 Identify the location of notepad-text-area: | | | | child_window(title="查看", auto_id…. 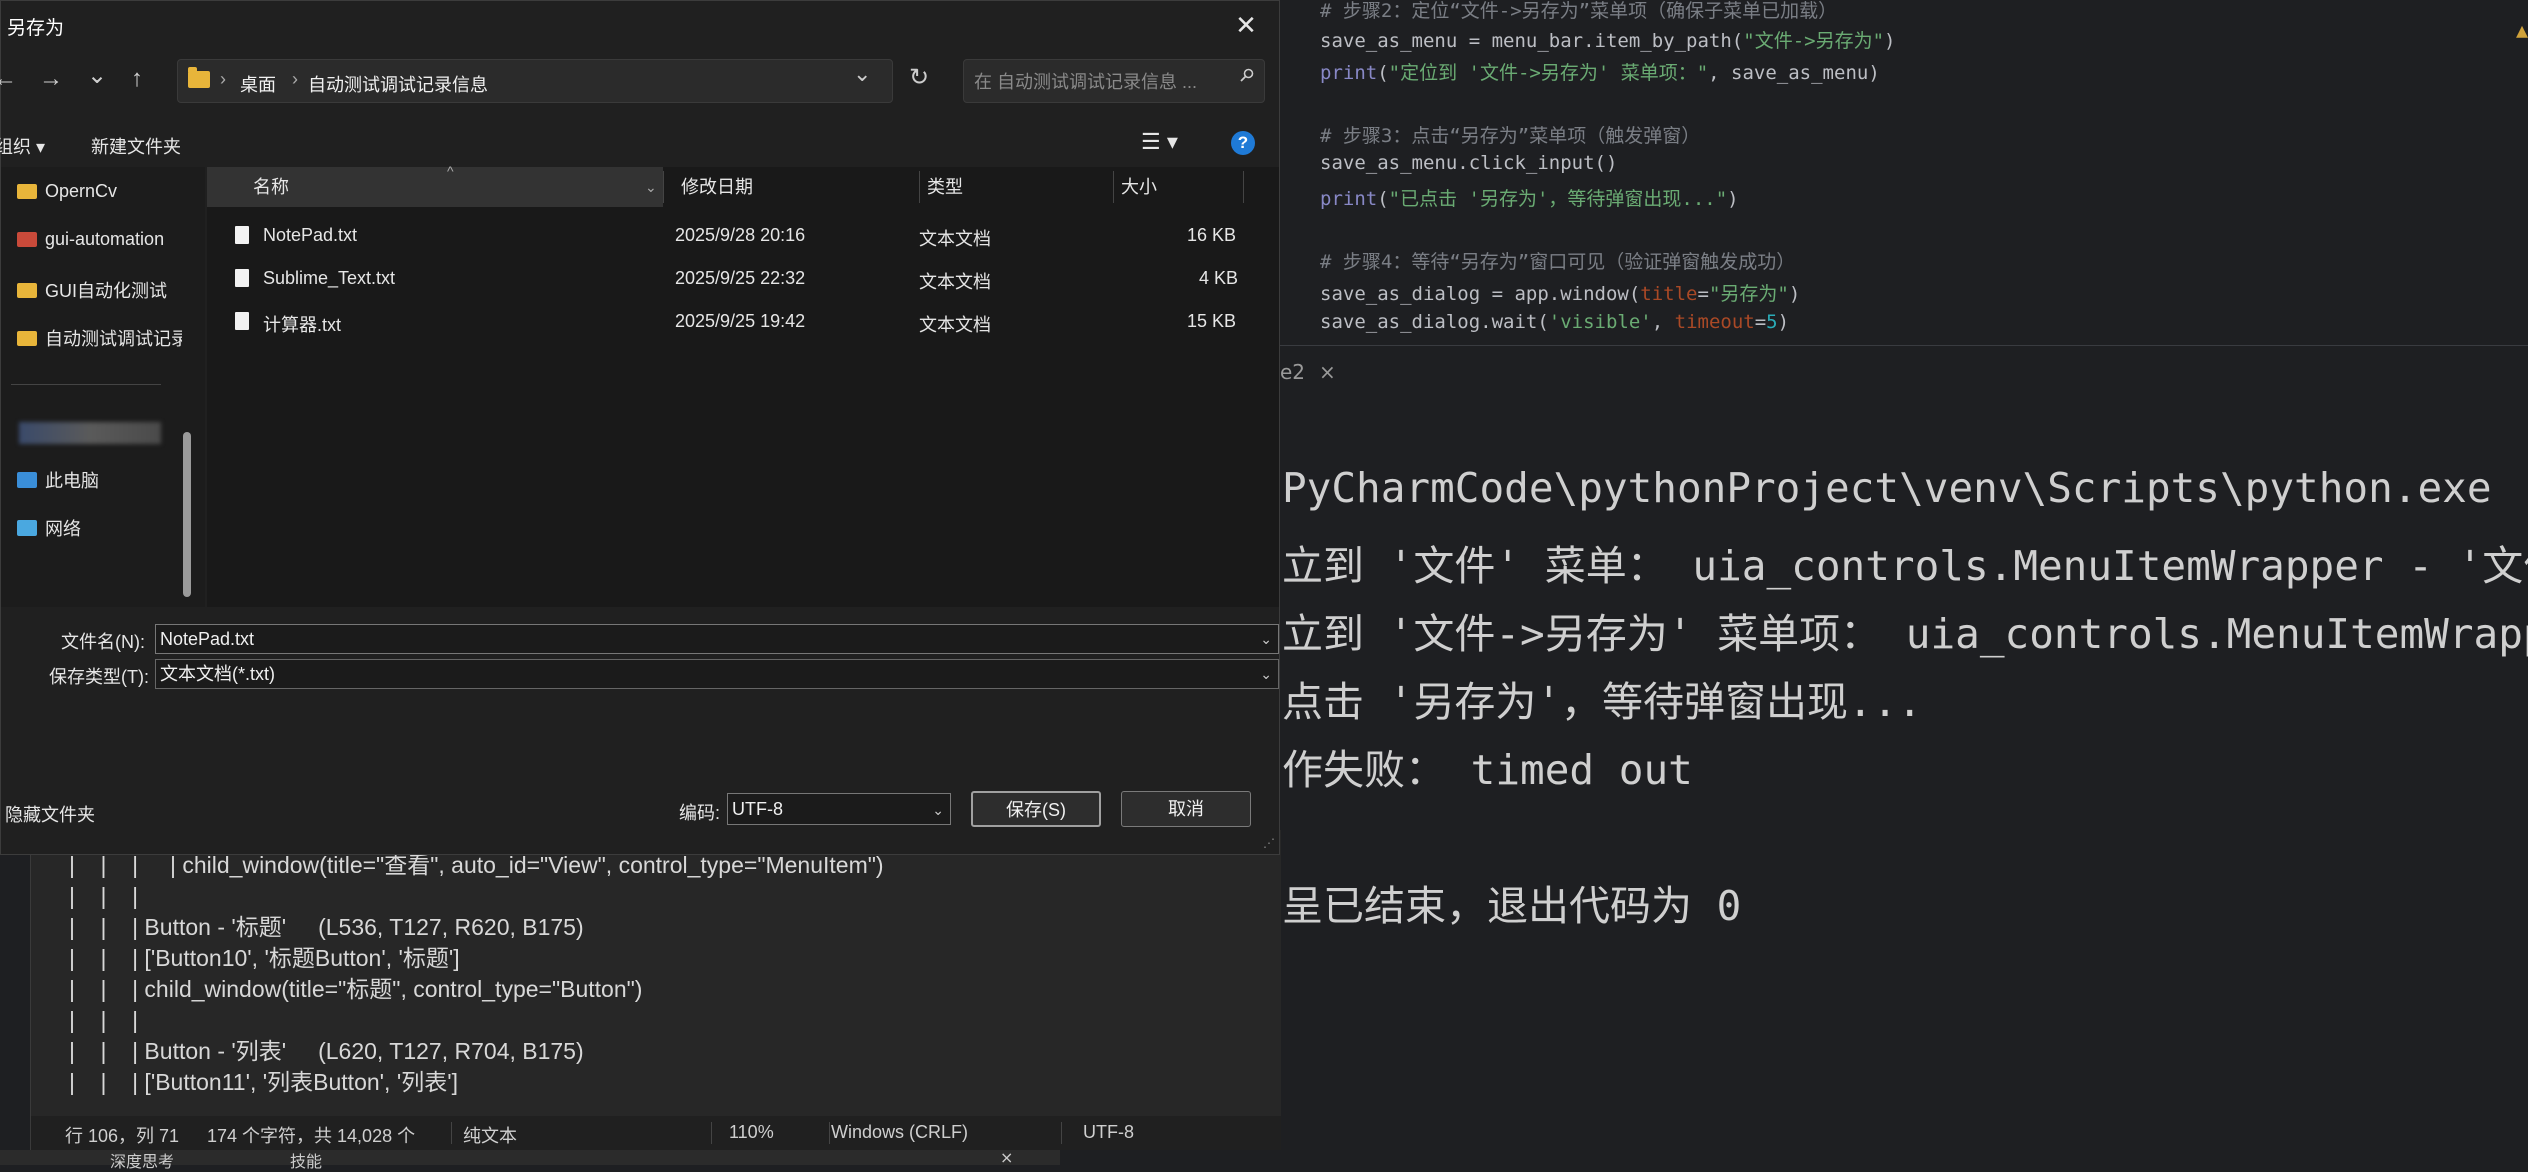
(476, 974).